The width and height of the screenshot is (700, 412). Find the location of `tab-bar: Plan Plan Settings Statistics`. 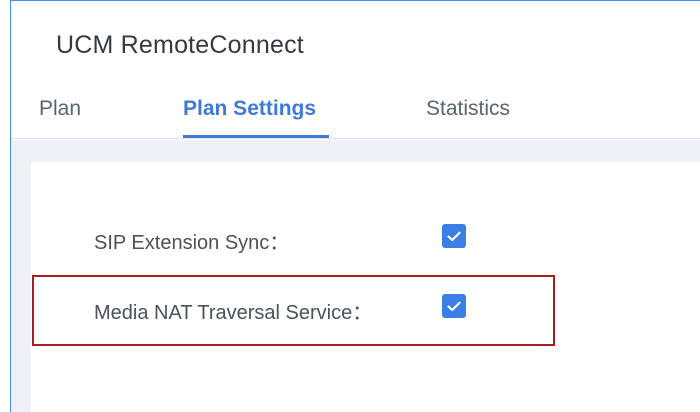

tab-bar: Plan Plan Settings Statistics is located at coordinates (355, 111).